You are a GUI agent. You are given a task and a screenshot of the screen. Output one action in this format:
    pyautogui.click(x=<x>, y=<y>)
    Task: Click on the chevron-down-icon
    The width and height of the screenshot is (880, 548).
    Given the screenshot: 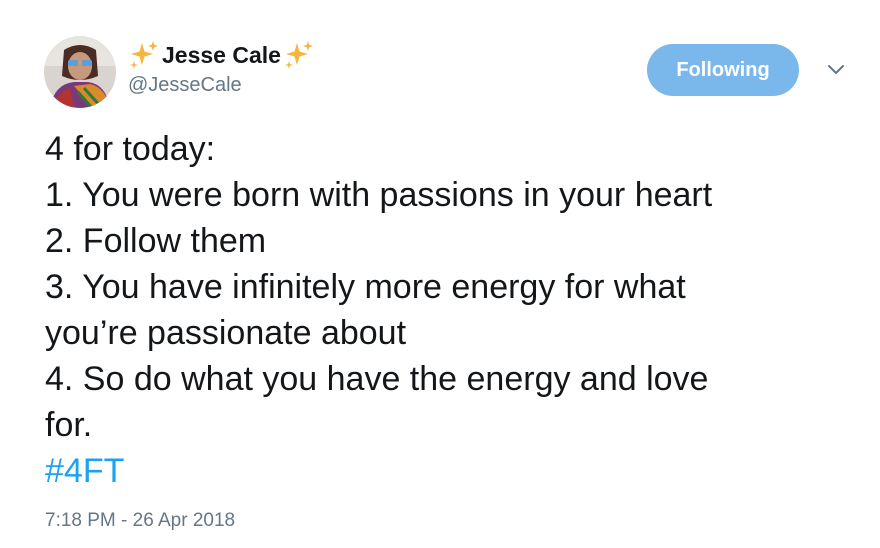 What is the action you would take?
    pyautogui.click(x=836, y=69)
    